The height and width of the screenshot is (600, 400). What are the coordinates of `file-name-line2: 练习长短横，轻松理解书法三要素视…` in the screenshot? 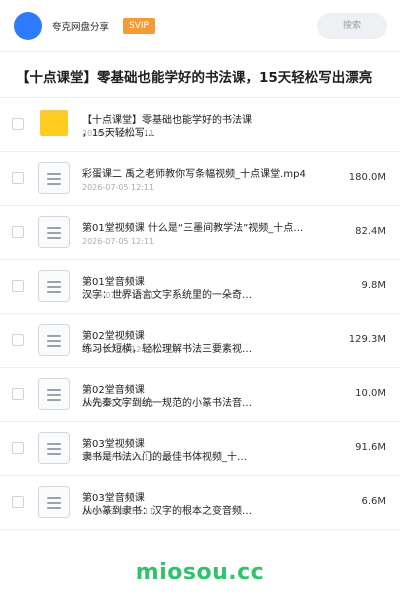 It's located at (167, 349).